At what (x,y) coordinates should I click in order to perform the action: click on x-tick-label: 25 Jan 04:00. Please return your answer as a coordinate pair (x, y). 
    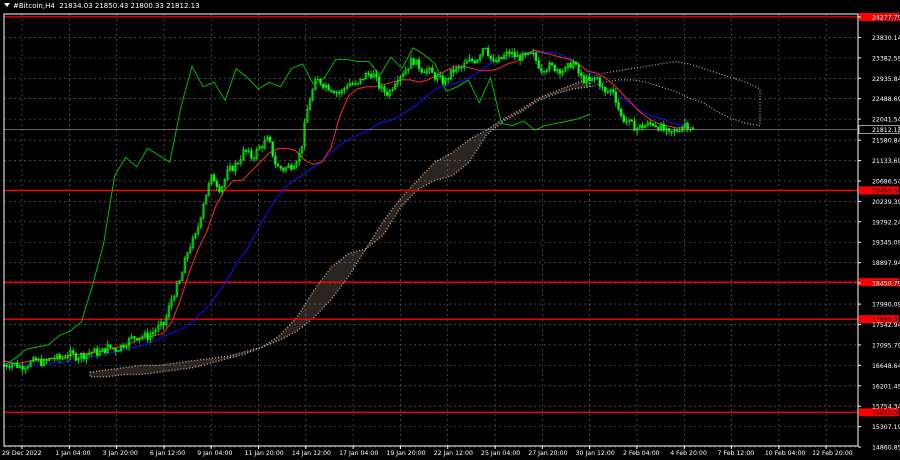
    Looking at the image, I should click on (500, 453).